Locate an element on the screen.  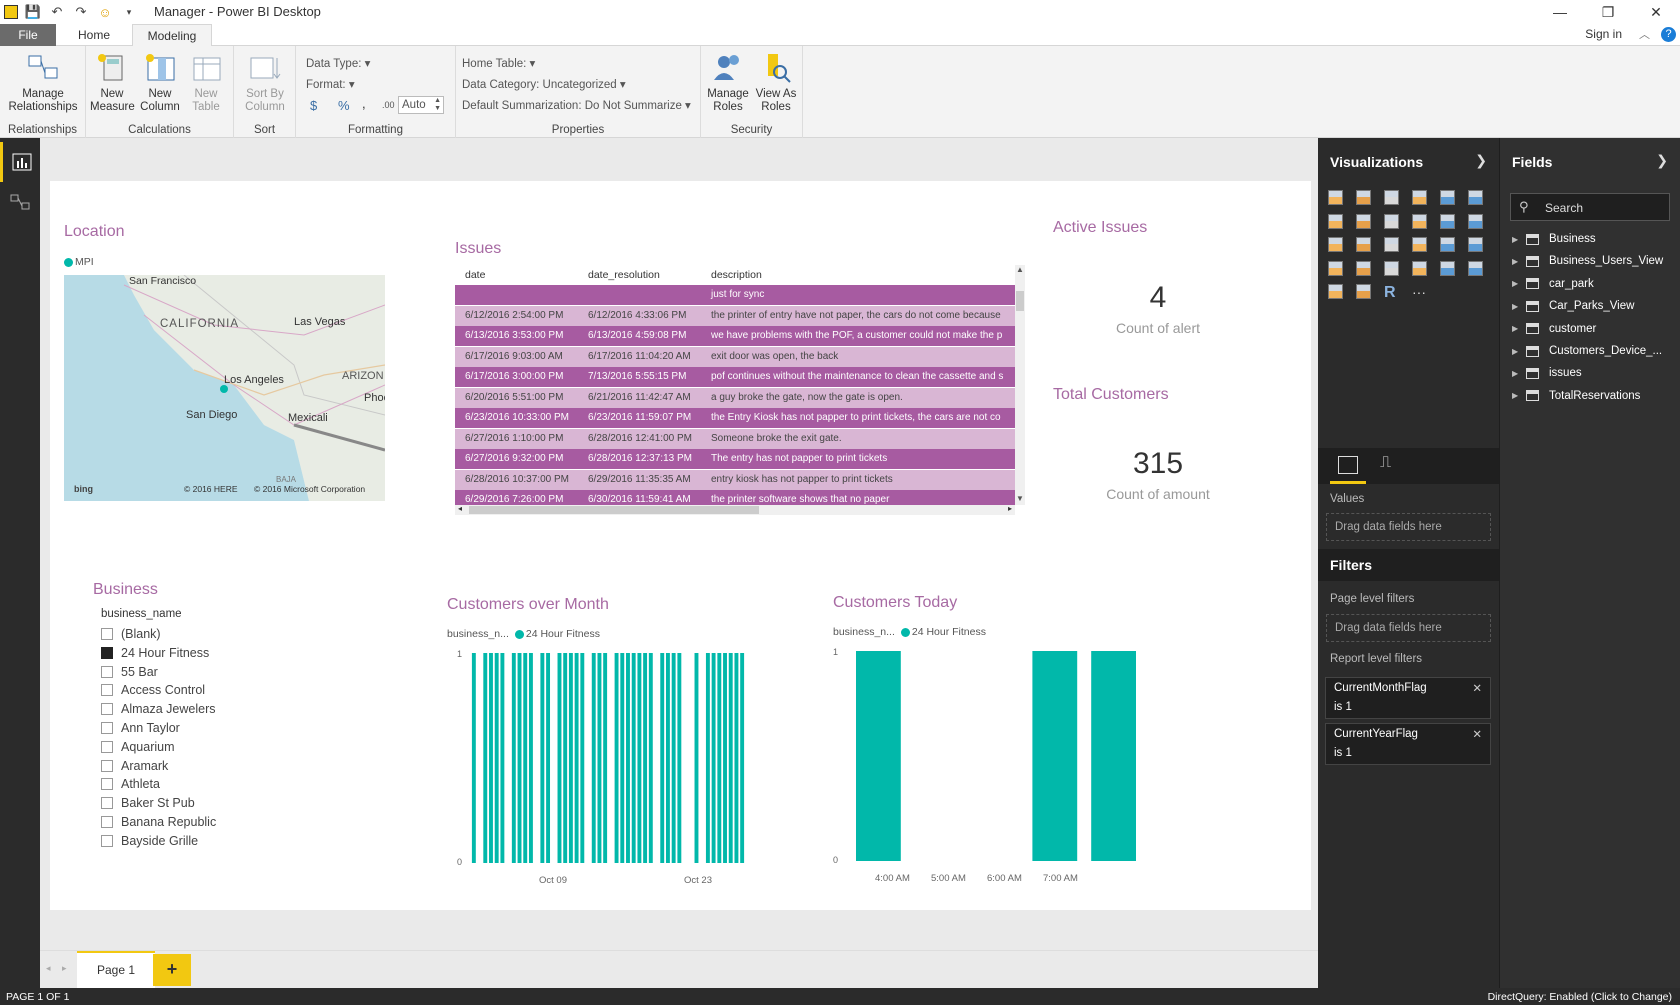
slicer-item: Aramark is located at coordinates (134, 766).